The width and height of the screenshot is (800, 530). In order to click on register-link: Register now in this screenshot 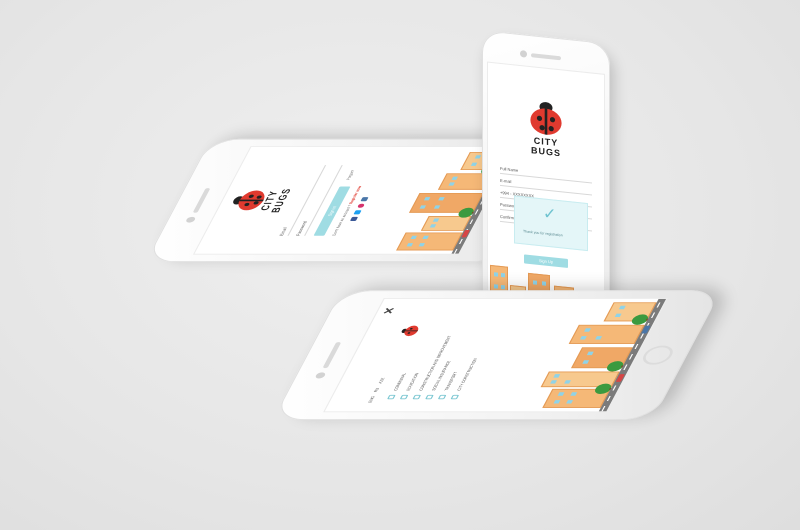, I will do `click(355, 195)`.